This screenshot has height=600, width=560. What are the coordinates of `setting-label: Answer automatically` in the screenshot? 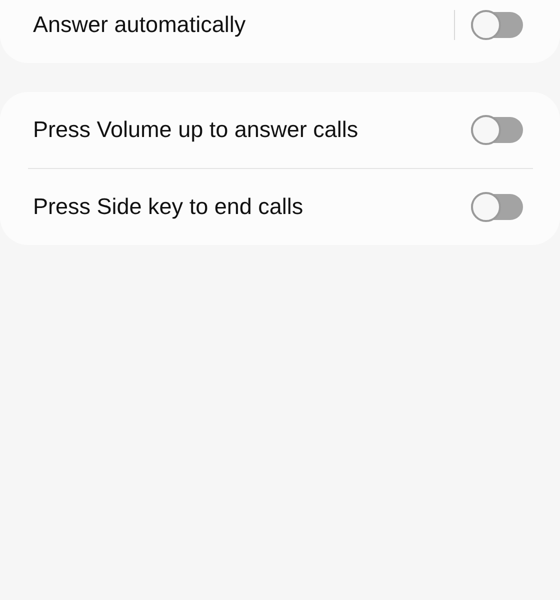 It's located at (140, 25).